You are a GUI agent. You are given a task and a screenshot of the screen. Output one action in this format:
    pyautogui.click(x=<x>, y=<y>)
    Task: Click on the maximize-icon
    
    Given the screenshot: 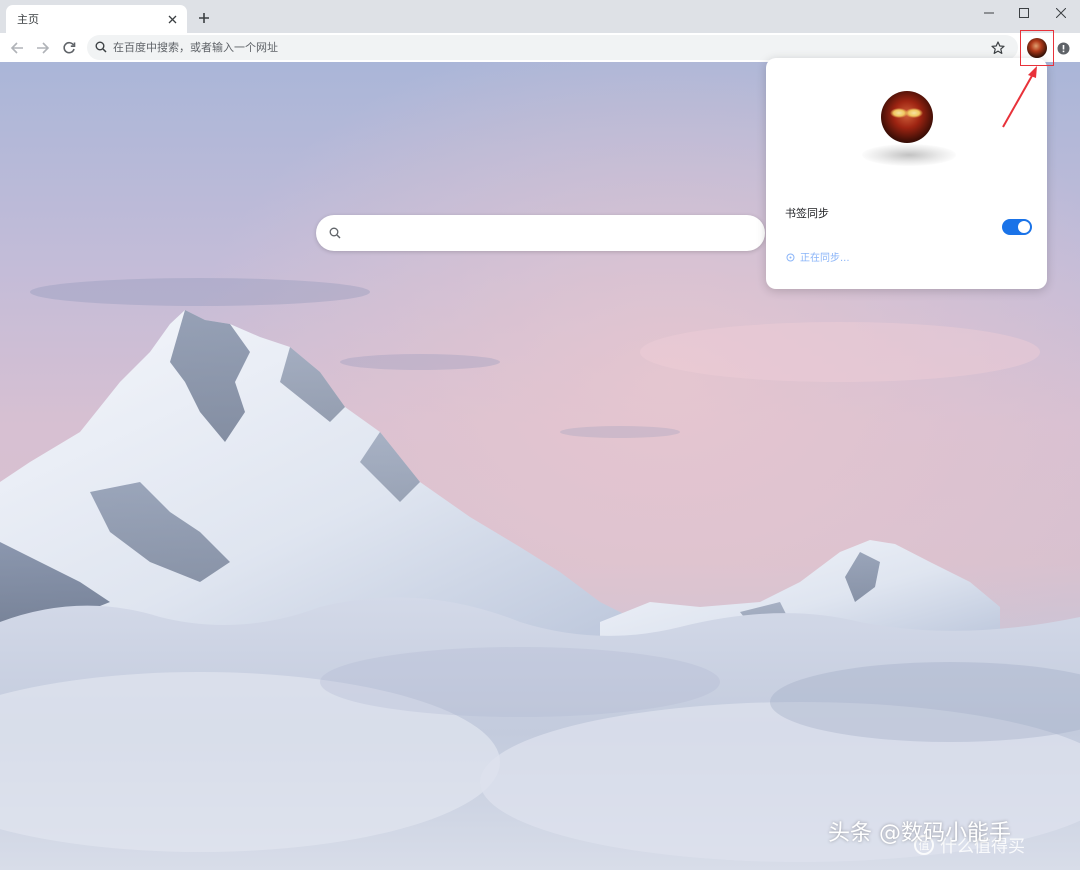 What is the action you would take?
    pyautogui.click(x=1024, y=13)
    